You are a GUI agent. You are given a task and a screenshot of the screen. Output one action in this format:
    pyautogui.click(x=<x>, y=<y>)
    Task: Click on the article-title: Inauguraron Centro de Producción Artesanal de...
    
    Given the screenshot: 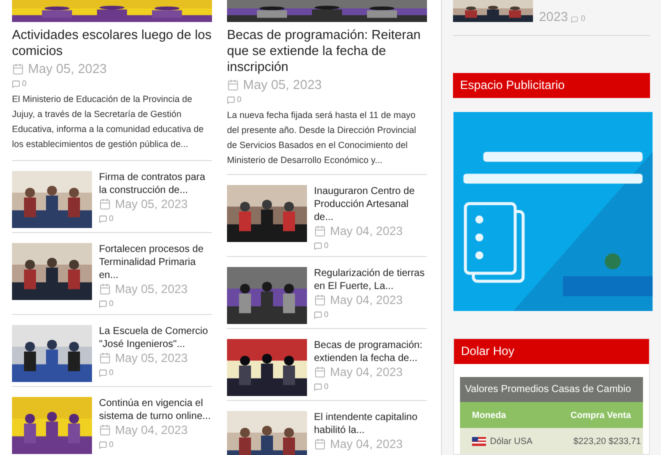 What is the action you would take?
    pyautogui.click(x=370, y=204)
    